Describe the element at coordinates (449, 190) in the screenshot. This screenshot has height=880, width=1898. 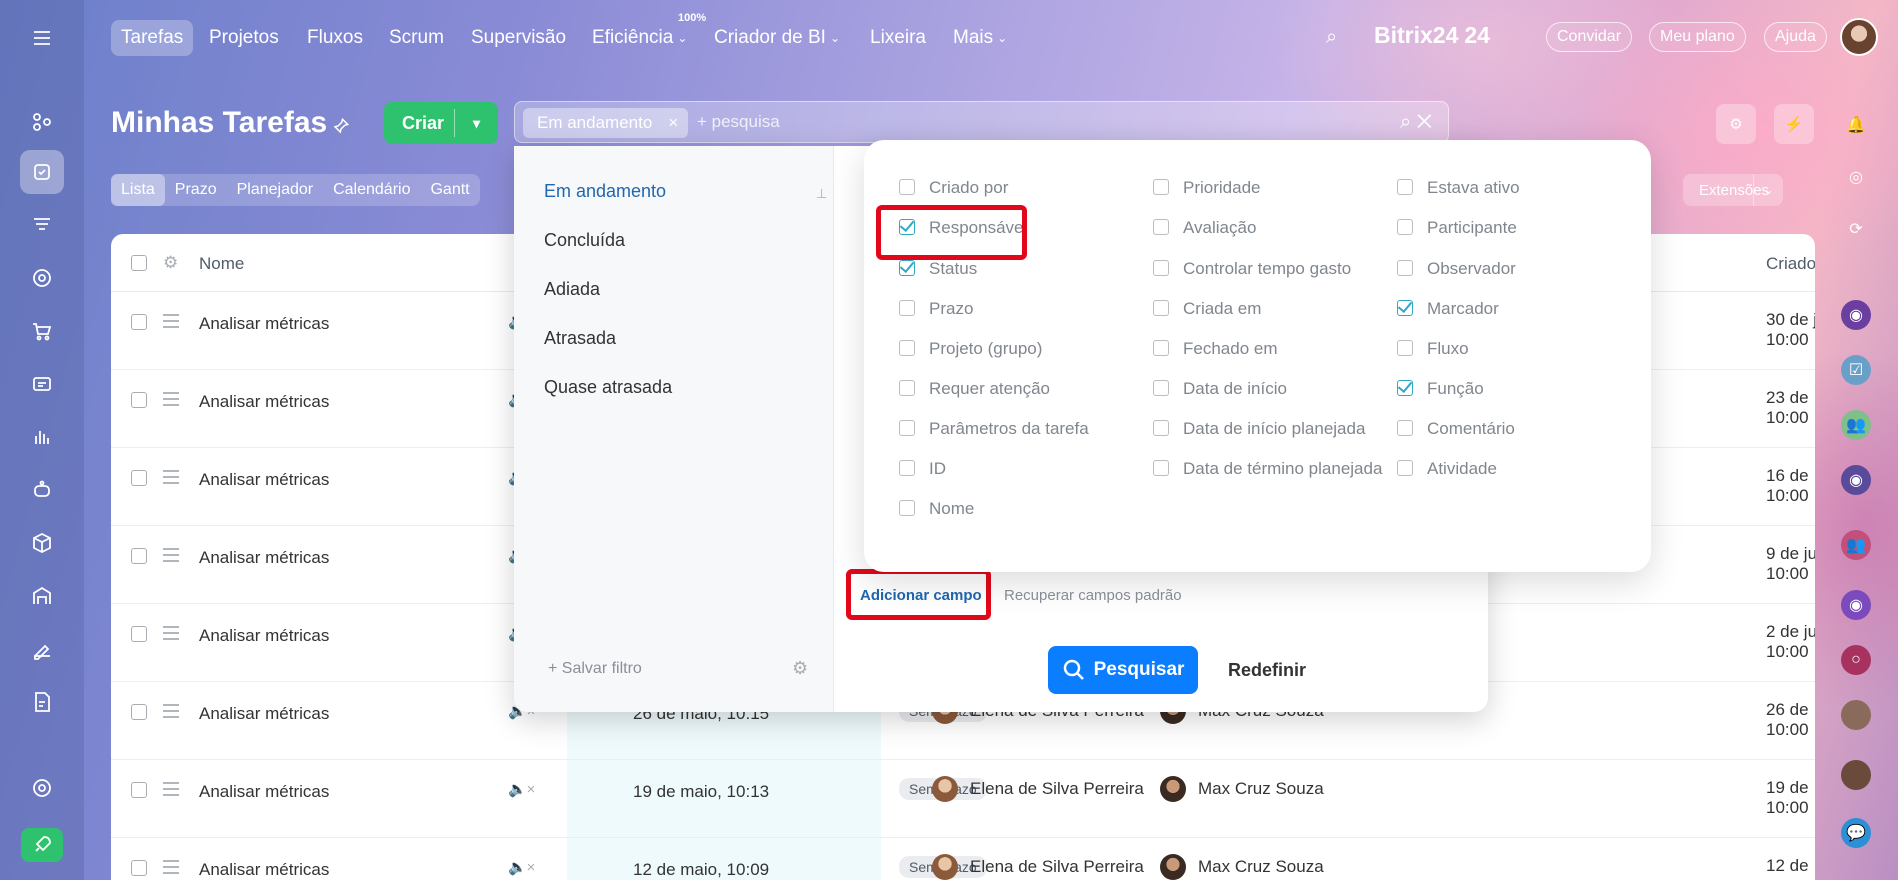
I see `tab-gantt: Gantt` at that location.